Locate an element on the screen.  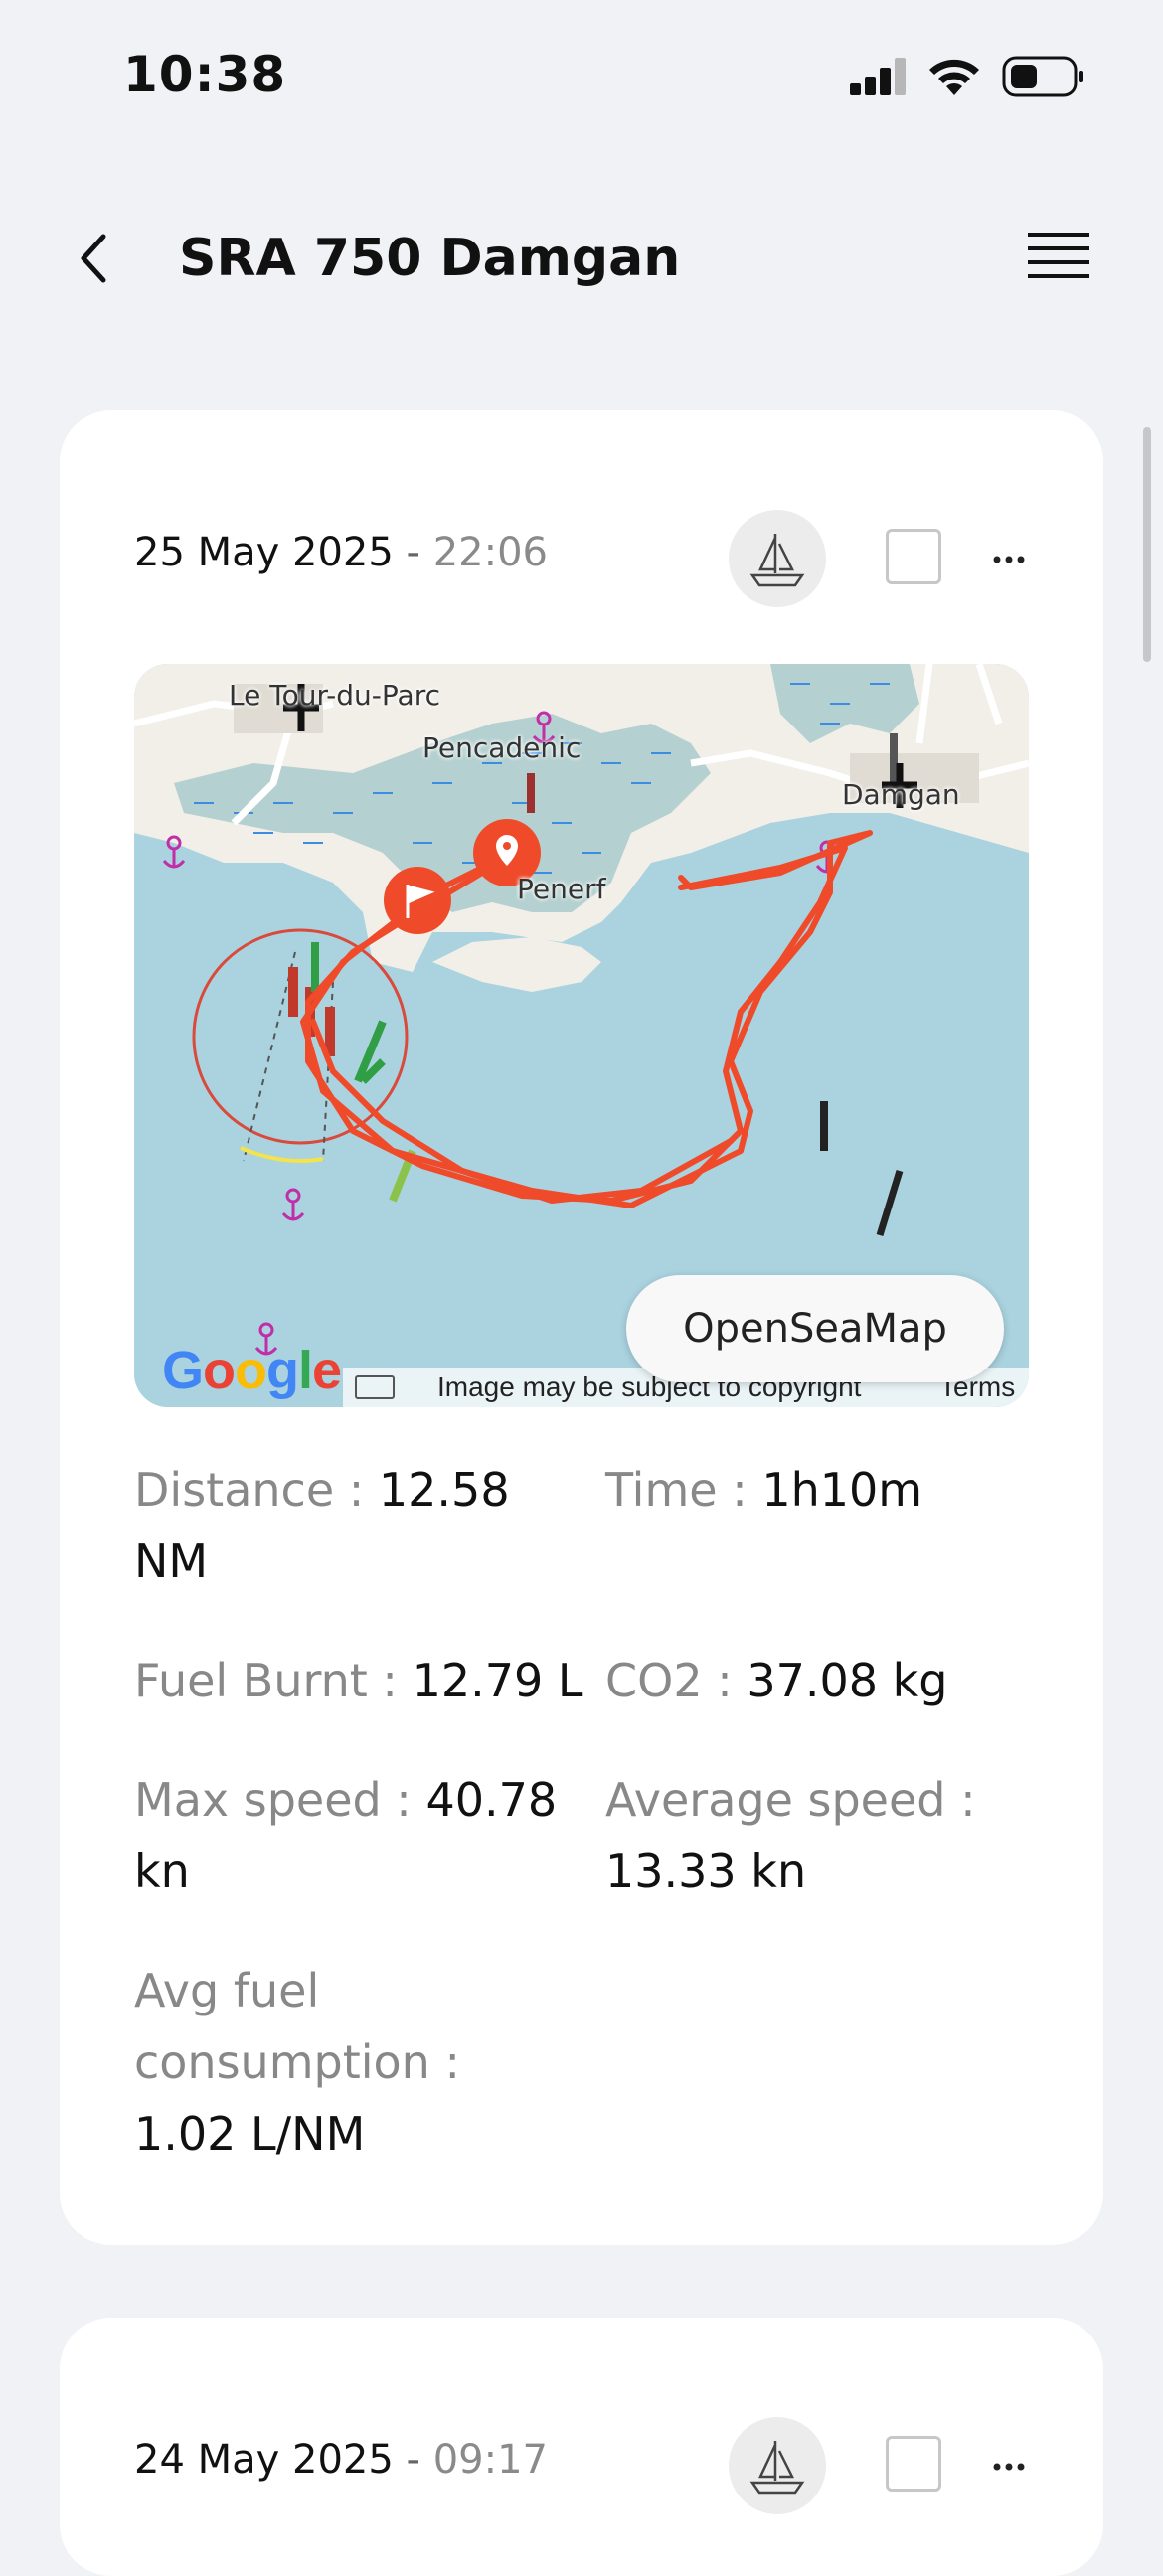
cellular-signal-icon is located at coordinates (878, 76).